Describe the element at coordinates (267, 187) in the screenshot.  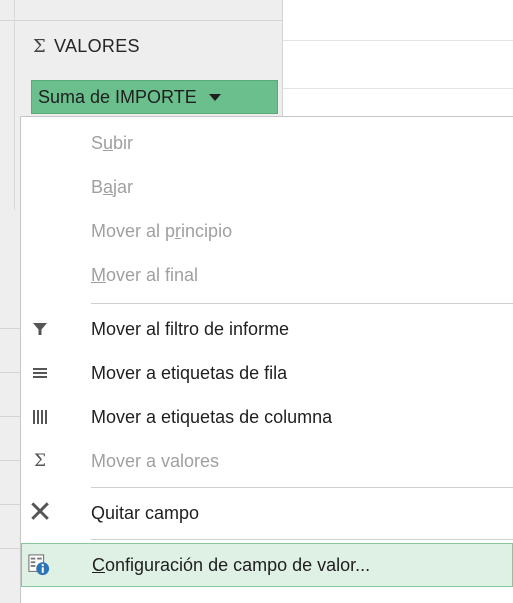
I see `menu-item-move-down: Bajar` at that location.